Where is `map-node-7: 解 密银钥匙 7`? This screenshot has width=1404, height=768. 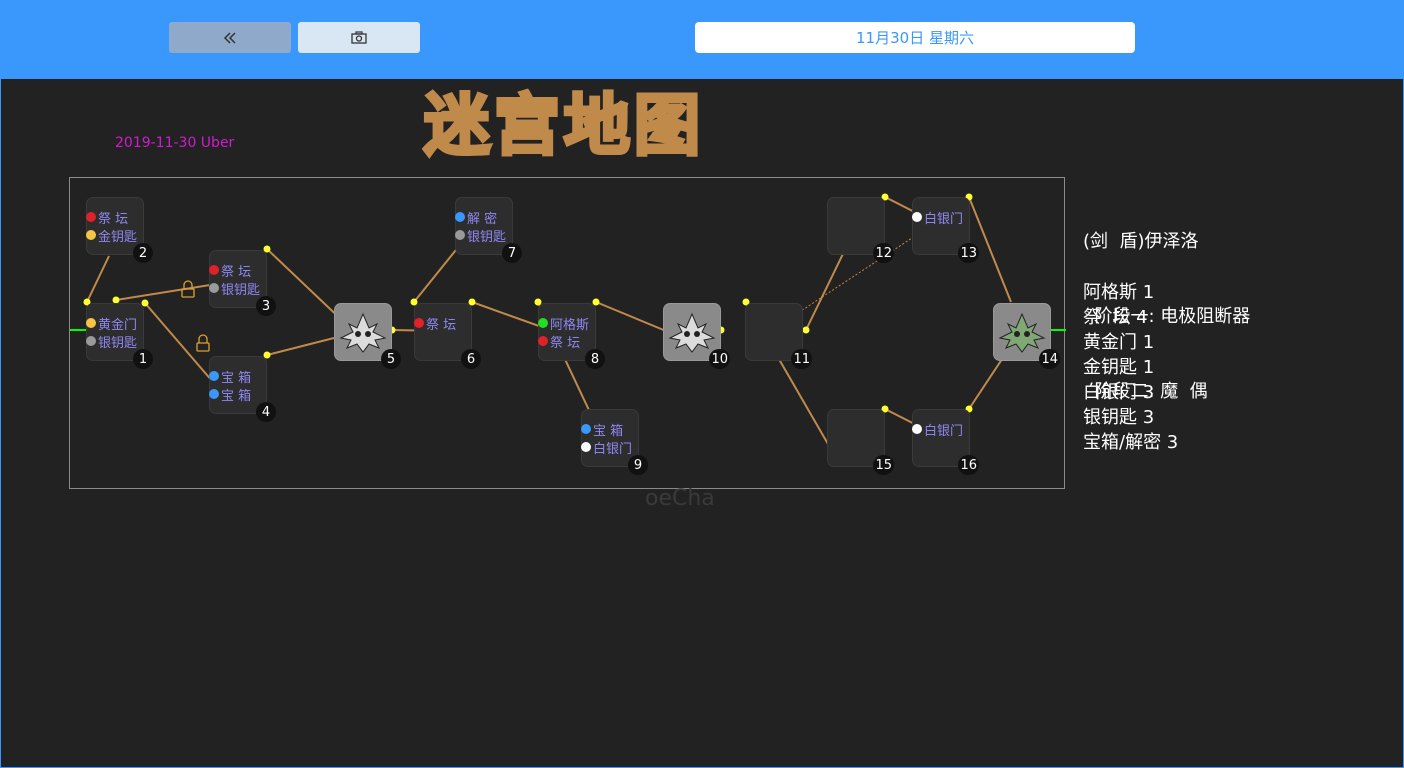 map-node-7: 解 密银钥匙 7 is located at coordinates (488, 230).